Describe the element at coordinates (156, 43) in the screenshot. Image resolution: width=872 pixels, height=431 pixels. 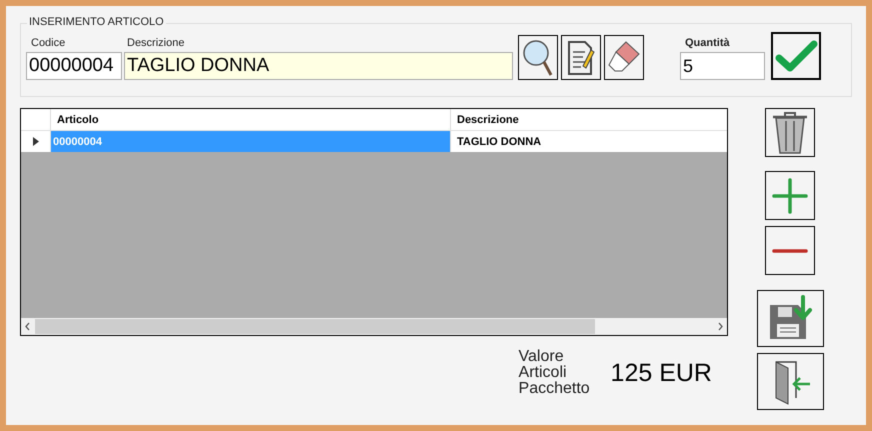
I see `description-label: Descrizione` at that location.